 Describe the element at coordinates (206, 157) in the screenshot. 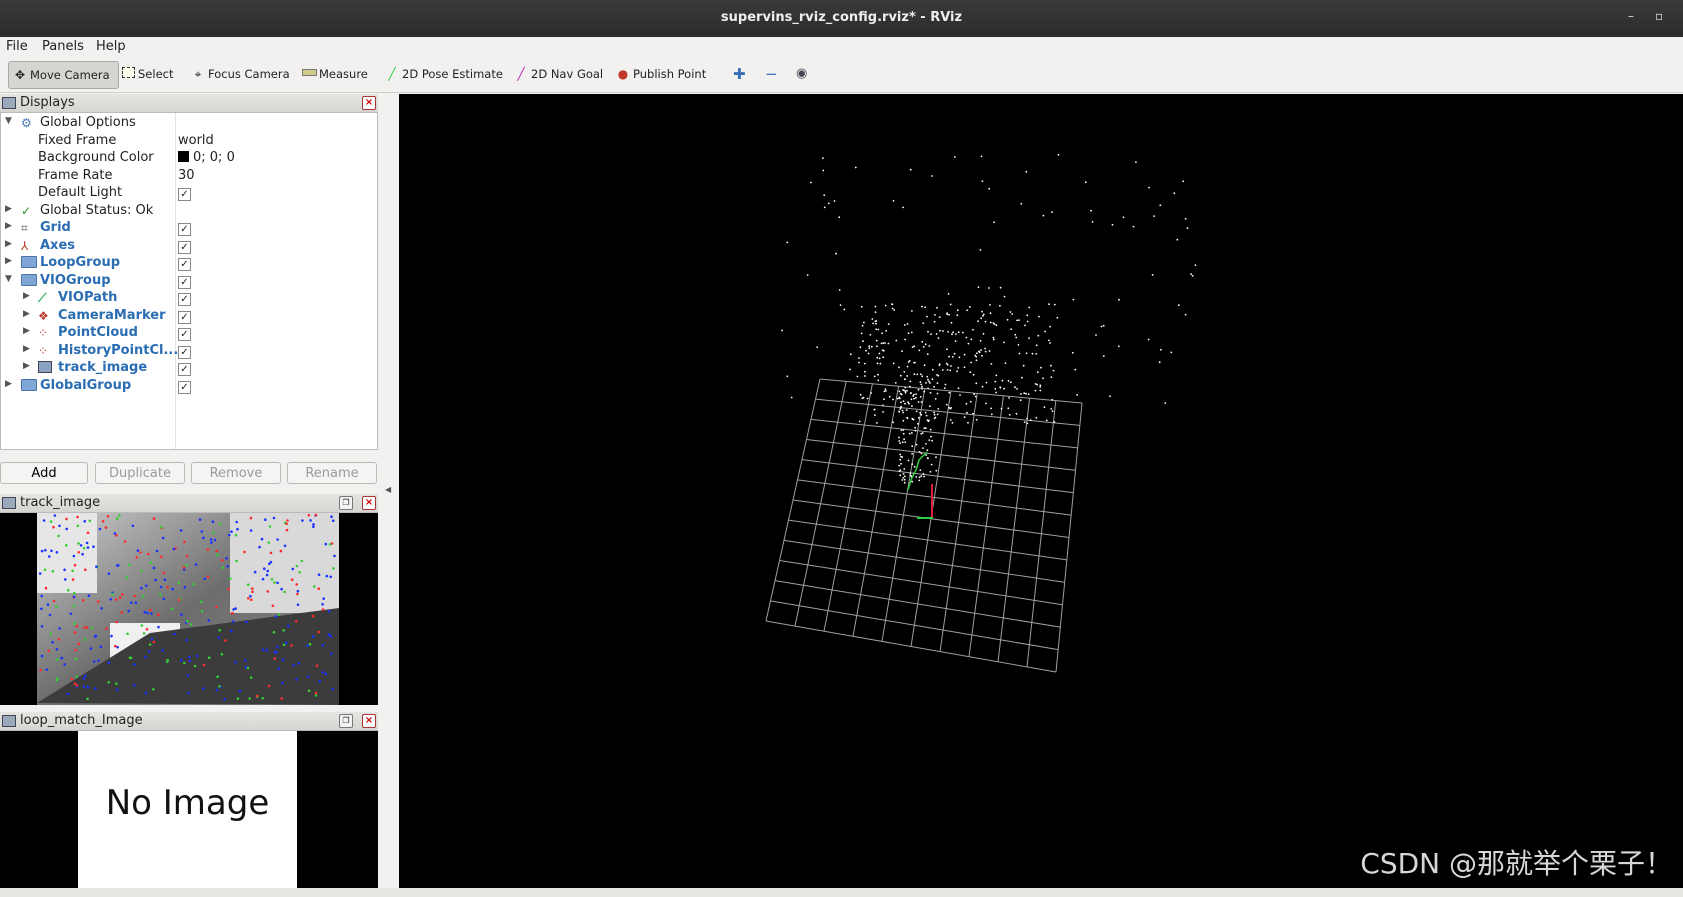

I see `background-color-value: 0; 0; 0` at that location.